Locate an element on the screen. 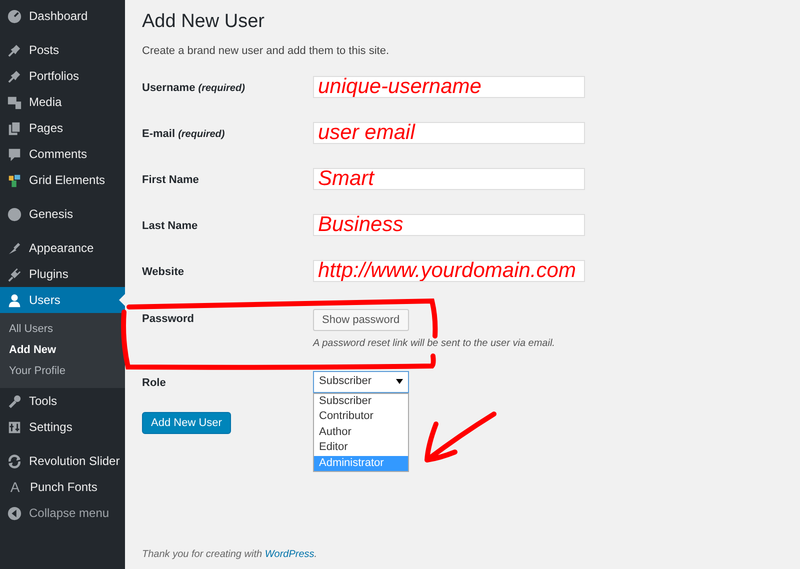 Image resolution: width=800 pixels, height=569 pixels. menu-item: Plugins is located at coordinates (62, 274).